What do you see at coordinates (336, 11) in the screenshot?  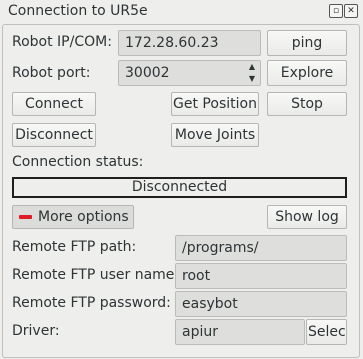 I see `float-icon: ▫` at bounding box center [336, 11].